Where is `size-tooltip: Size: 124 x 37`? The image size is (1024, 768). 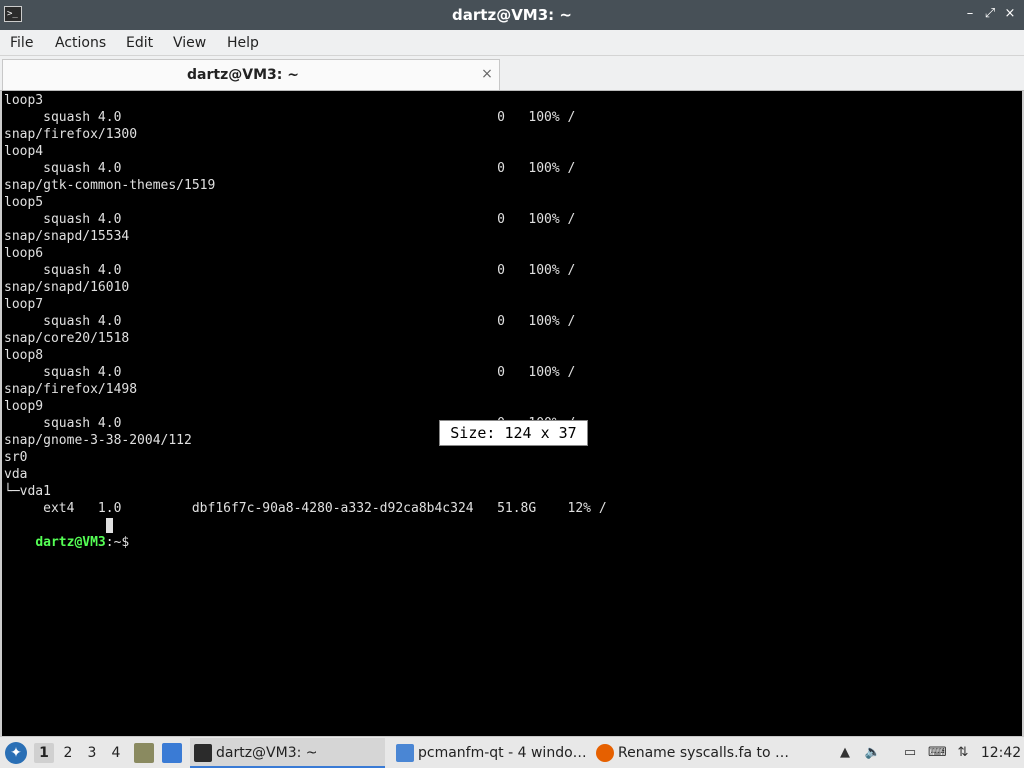 size-tooltip: Size: 124 x 37 is located at coordinates (513, 433).